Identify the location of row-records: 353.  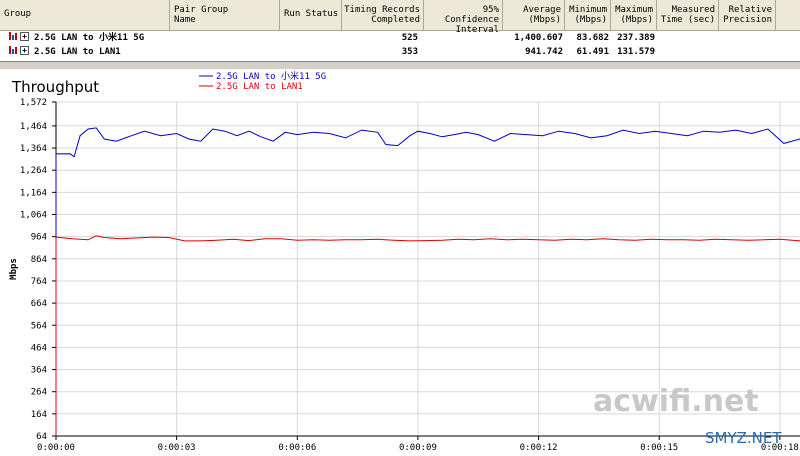
(409, 52).